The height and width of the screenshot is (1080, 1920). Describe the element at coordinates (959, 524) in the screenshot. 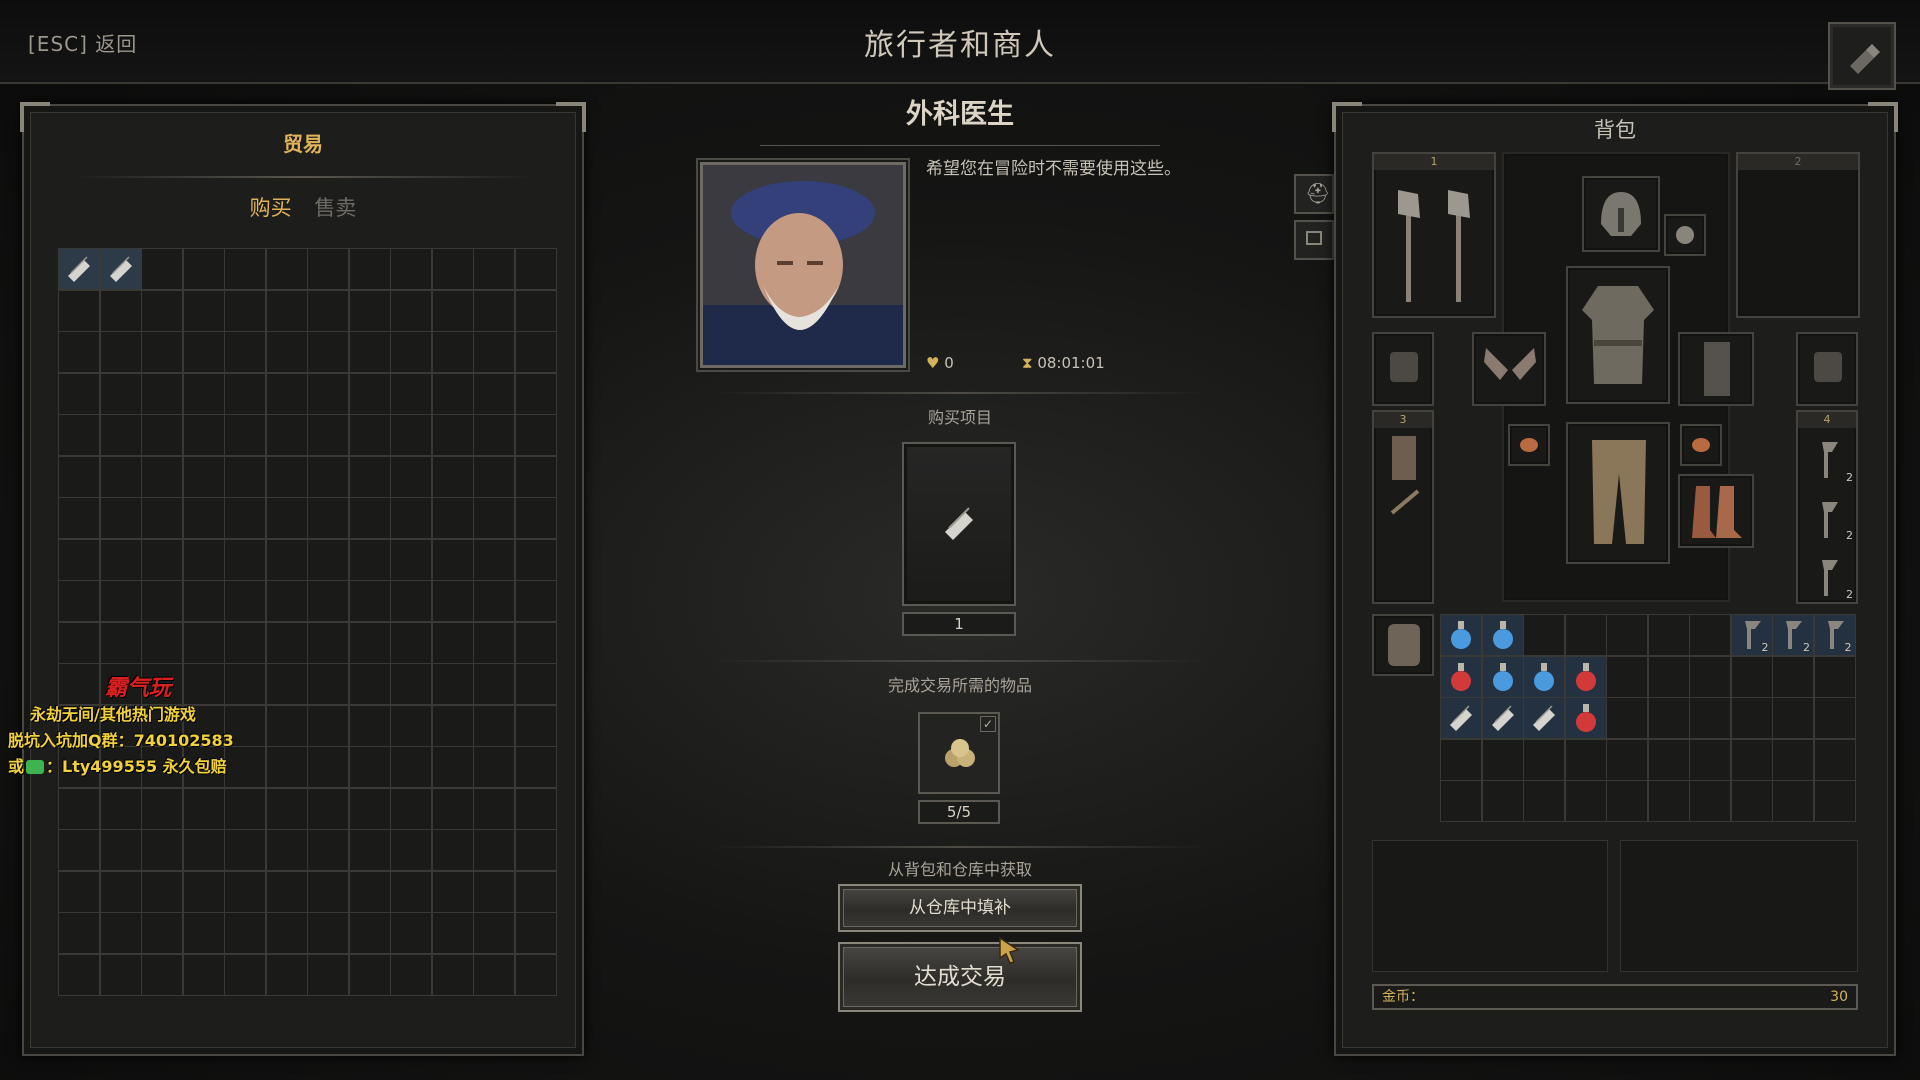

I see `buy-item-card` at that location.